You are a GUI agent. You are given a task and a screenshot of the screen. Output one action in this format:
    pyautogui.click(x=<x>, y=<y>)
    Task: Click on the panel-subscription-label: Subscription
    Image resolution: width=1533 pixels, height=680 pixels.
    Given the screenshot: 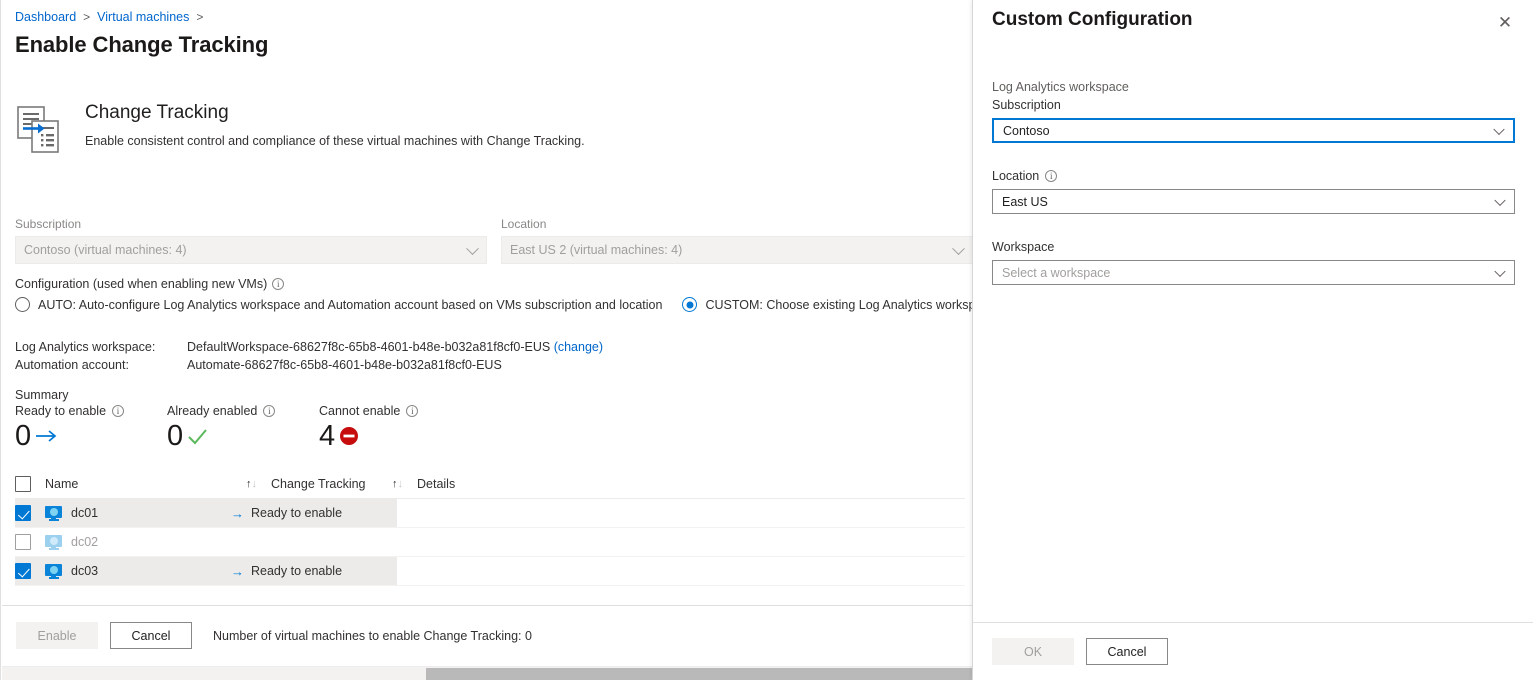 What is the action you would take?
    pyautogui.click(x=1253, y=105)
    